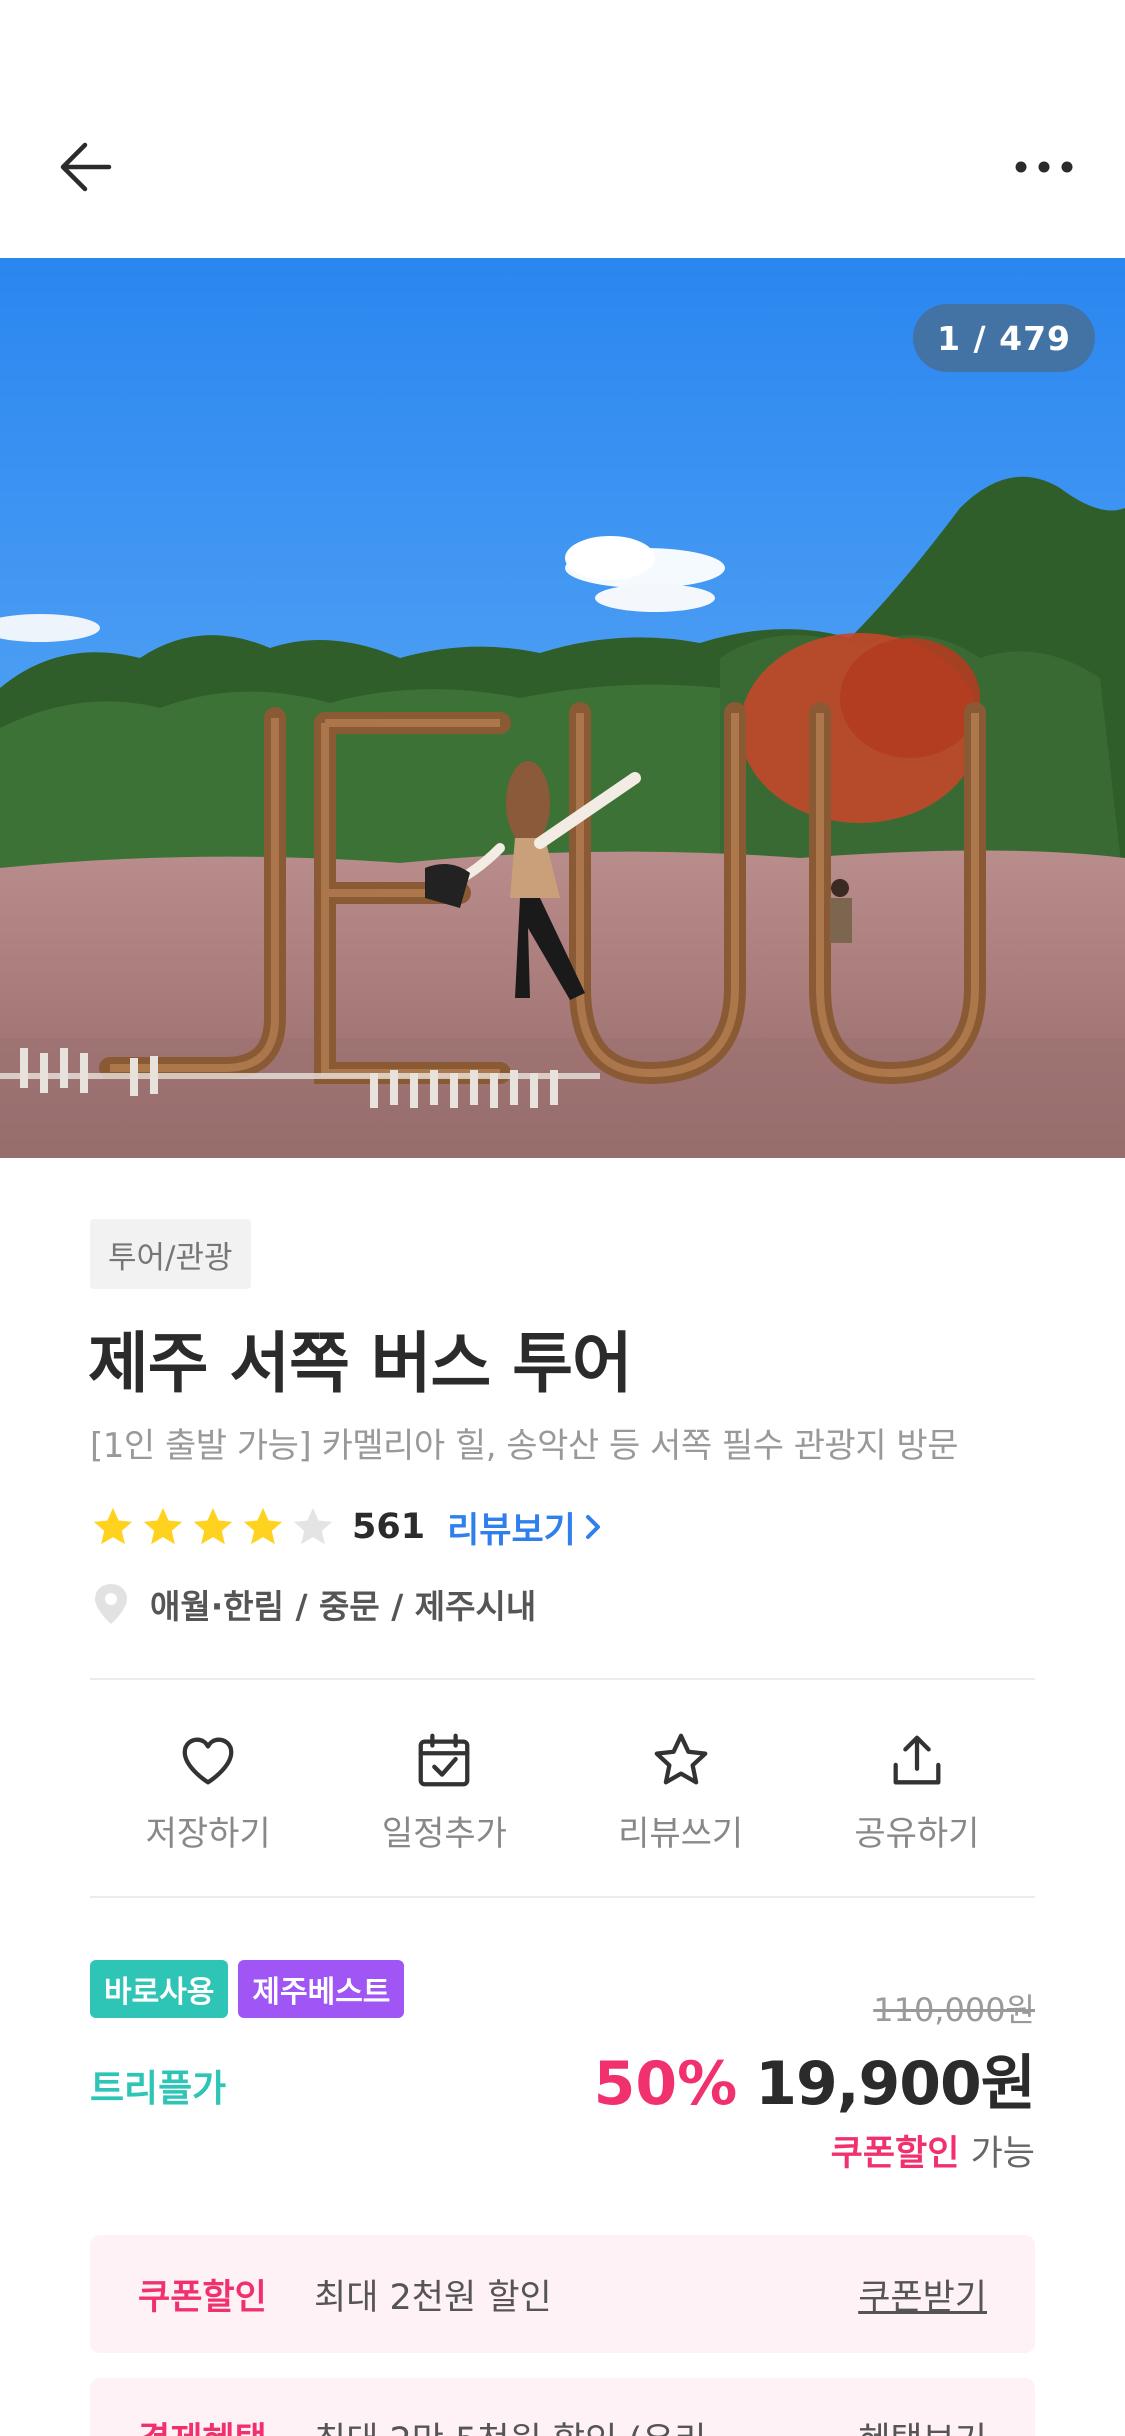 The width and height of the screenshot is (1125, 2436). Describe the element at coordinates (158, 2088) in the screenshot. I see `triple-price-label: 트리플가` at that location.